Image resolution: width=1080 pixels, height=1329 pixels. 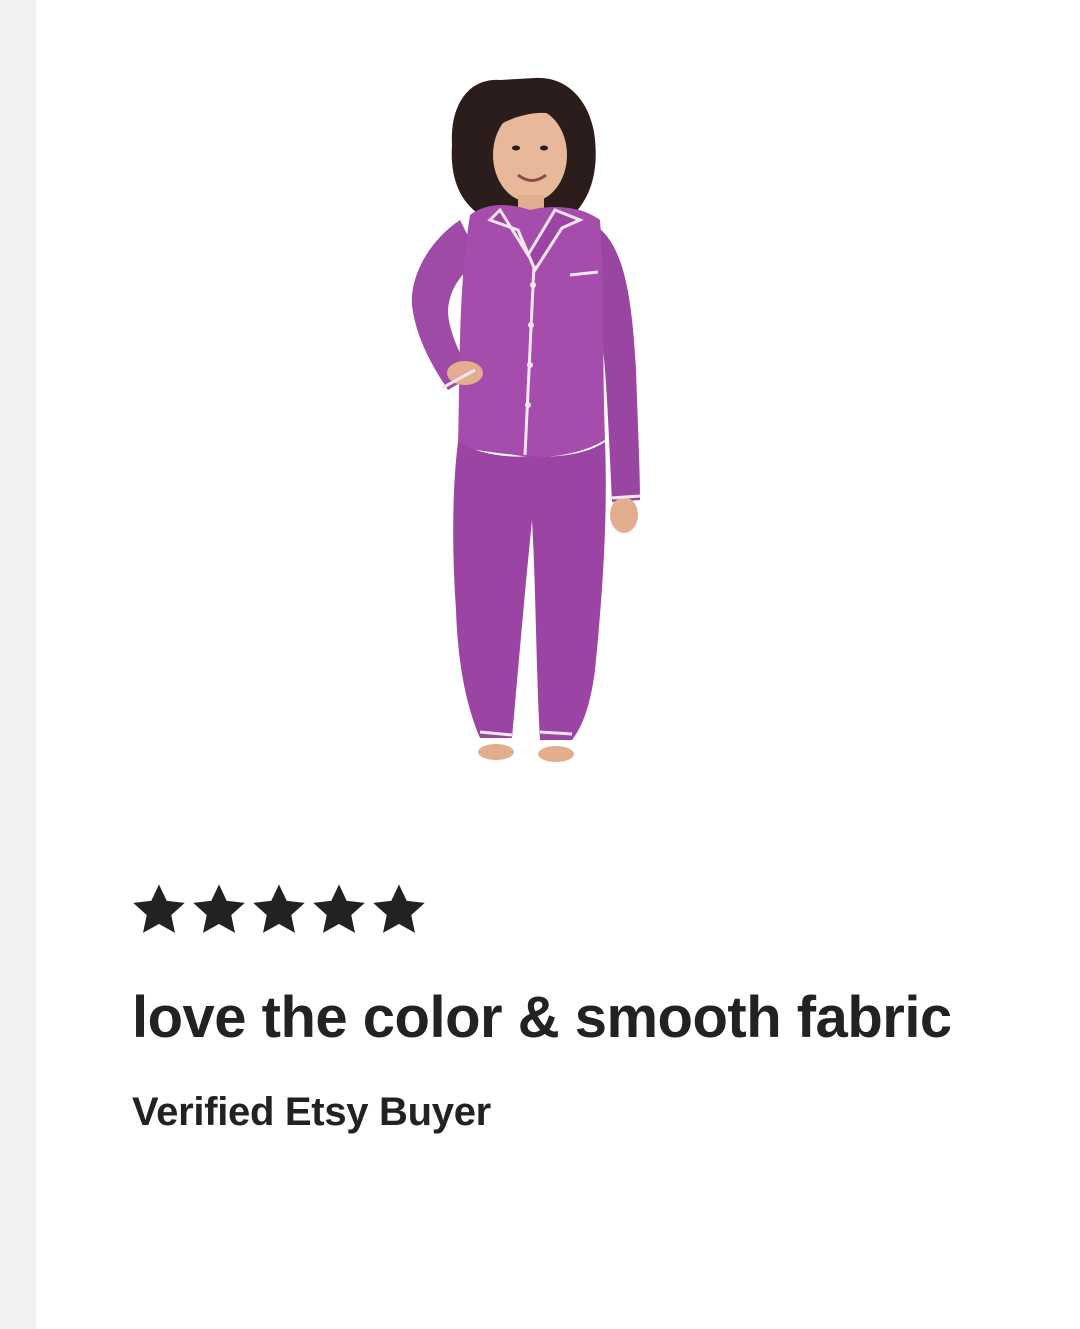 I want to click on left-gutter, so click(x=18, y=664).